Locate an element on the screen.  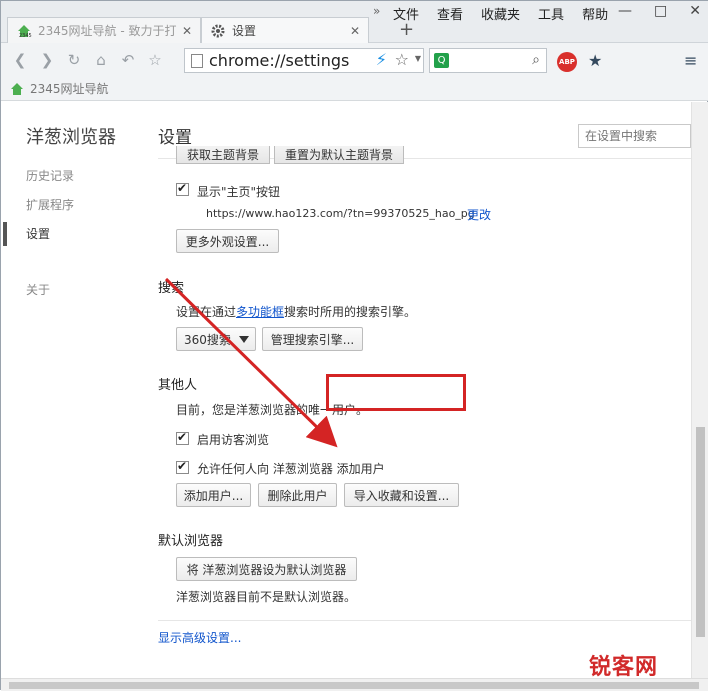
menu-view: 查看 is located at coordinates (450, 13).